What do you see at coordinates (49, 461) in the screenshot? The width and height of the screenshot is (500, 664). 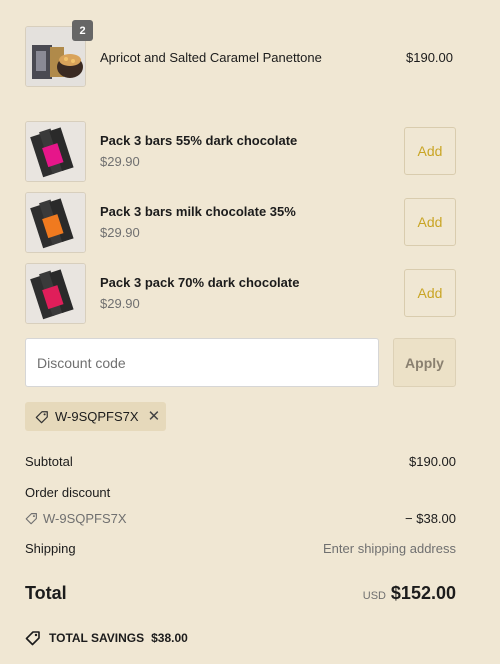 I see `subtotal-label: Subtotal` at bounding box center [49, 461].